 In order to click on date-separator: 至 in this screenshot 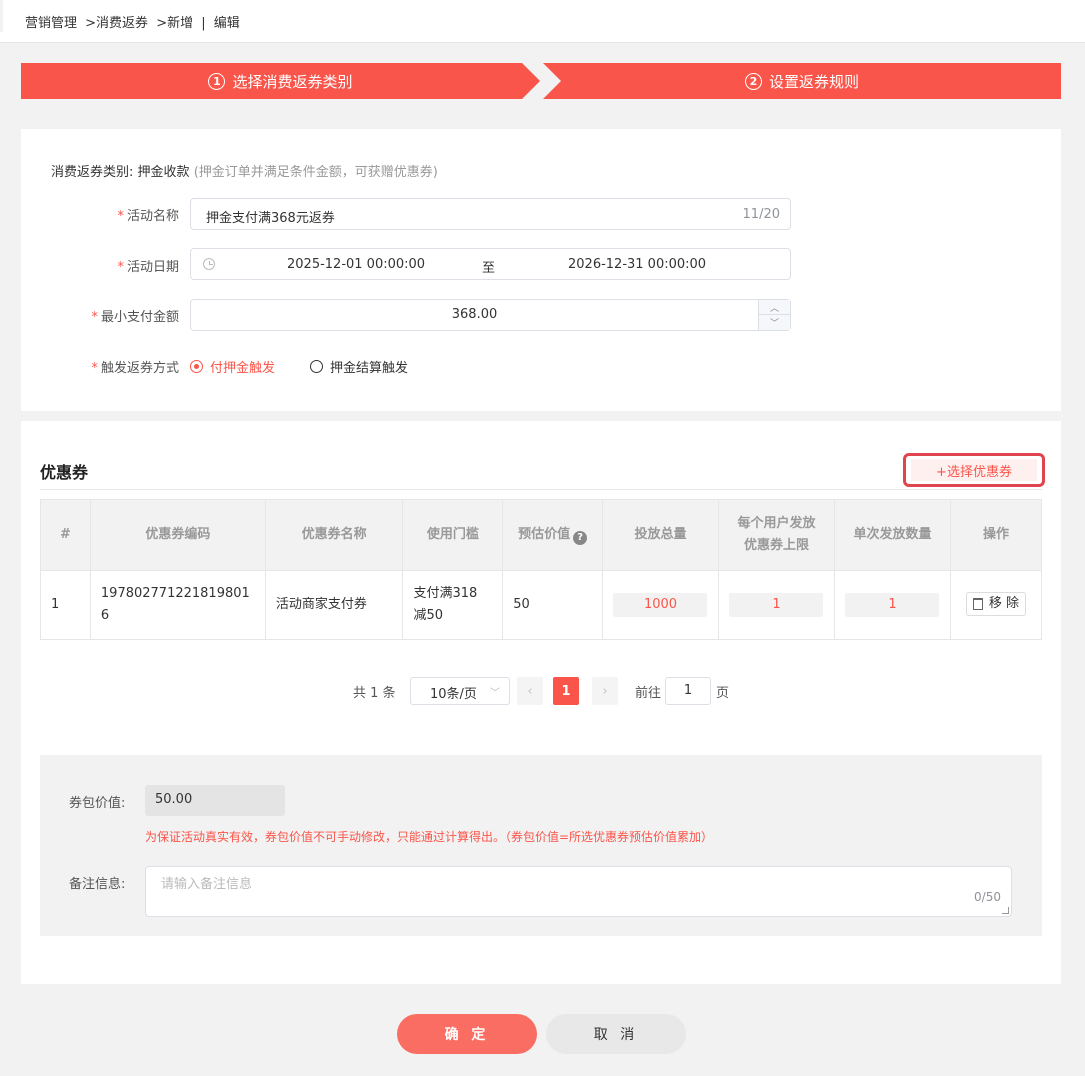, I will do `click(489, 268)`.